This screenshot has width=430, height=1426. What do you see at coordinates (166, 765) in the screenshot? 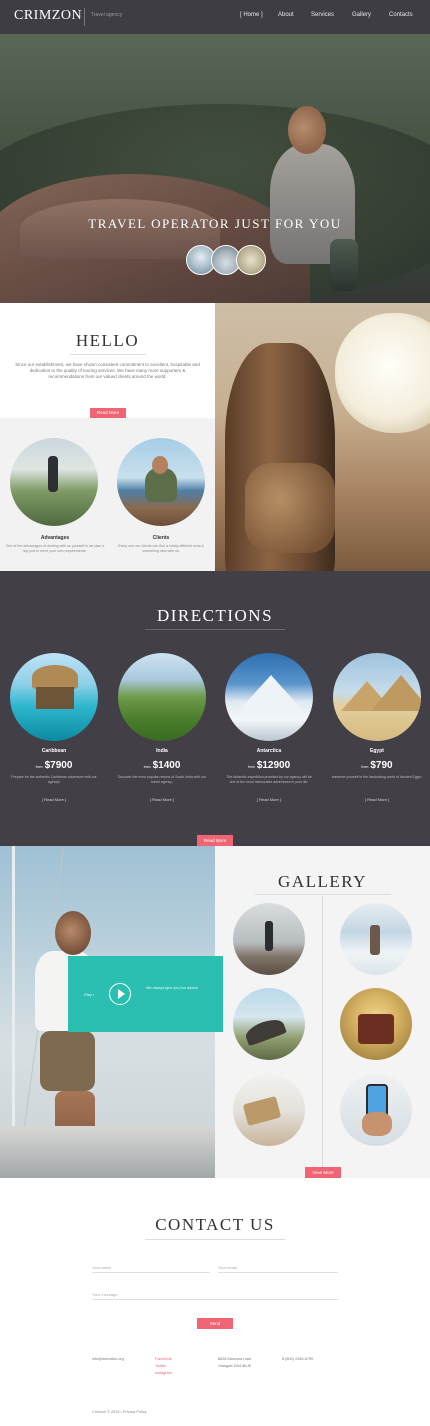
I see `india-price-value: $1400` at bounding box center [166, 765].